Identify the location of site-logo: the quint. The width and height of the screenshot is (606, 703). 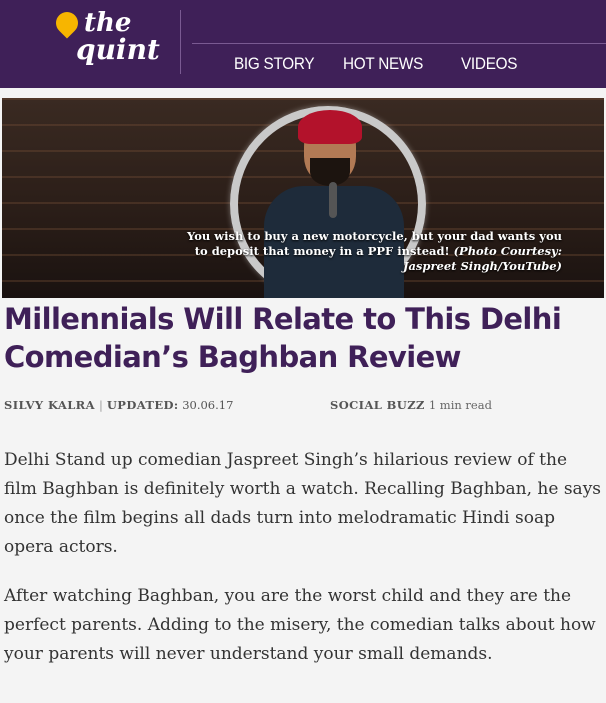
(108, 42).